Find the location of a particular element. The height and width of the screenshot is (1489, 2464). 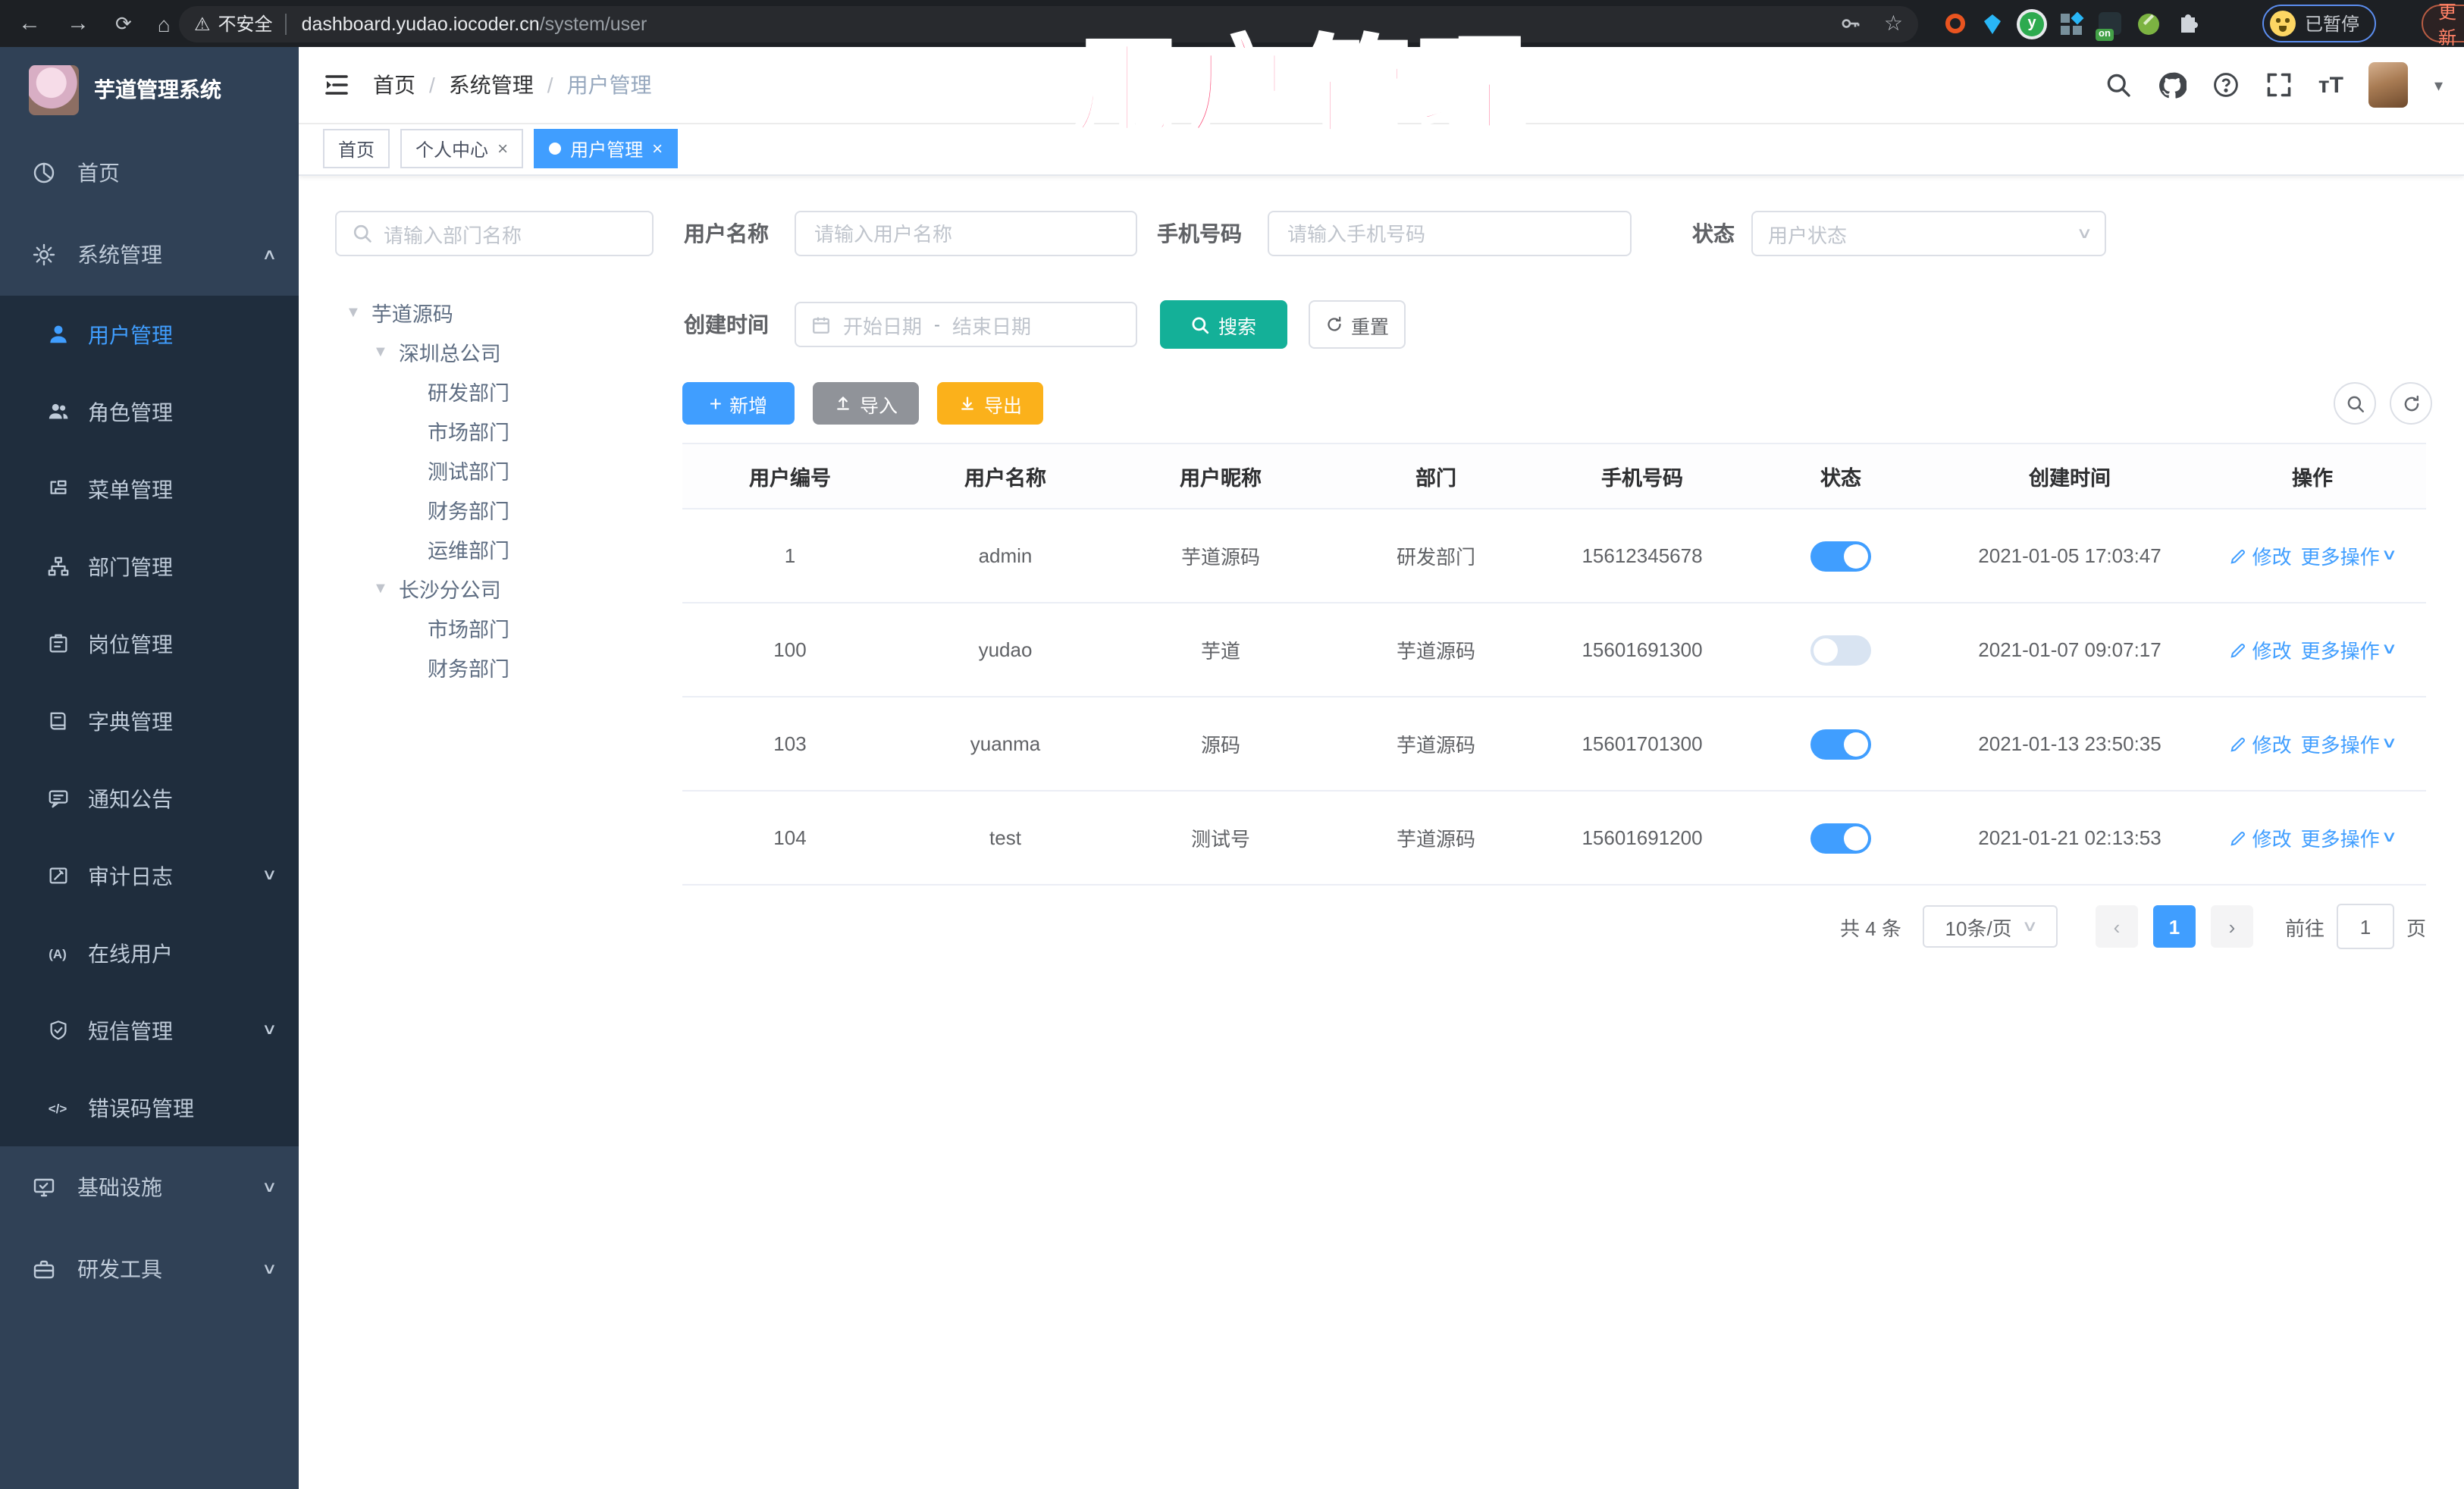

active-dot is located at coordinates (555, 149).